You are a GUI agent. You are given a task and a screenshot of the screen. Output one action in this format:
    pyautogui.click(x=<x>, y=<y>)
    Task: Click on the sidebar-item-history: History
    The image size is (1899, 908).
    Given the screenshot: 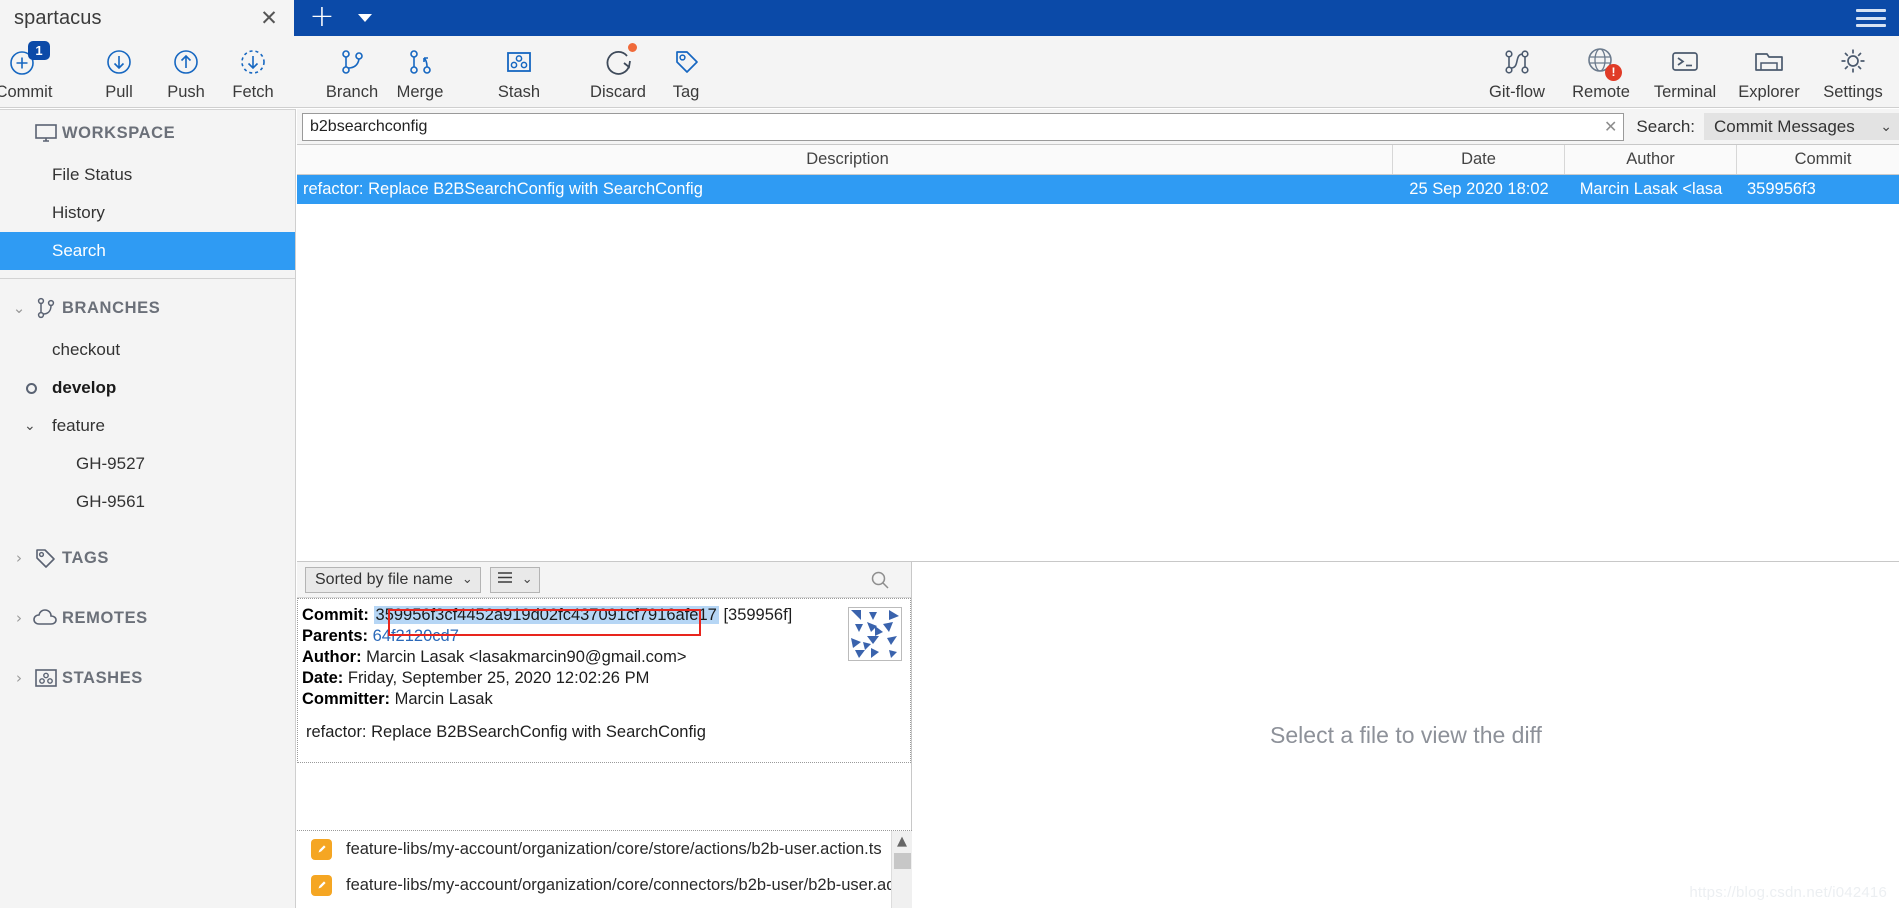 What is the action you would take?
    pyautogui.click(x=147, y=213)
    